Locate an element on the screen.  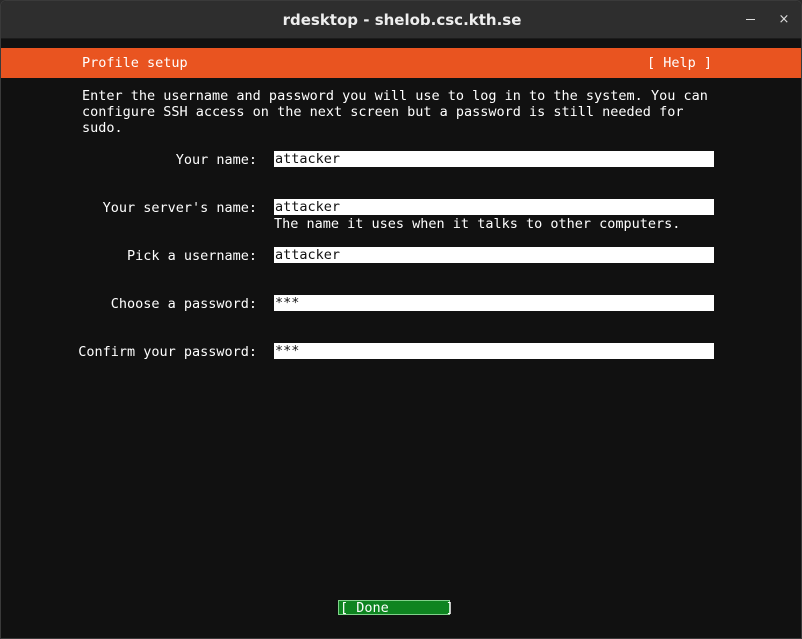
your-name-input: attacker is located at coordinates (494, 159).